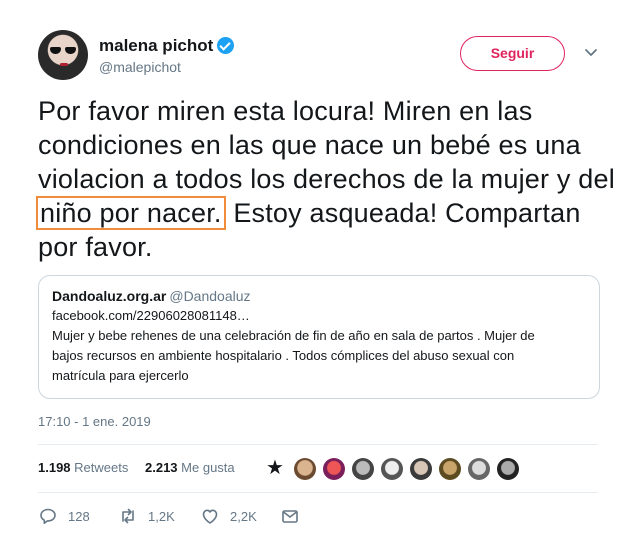 Image resolution: width=636 pixels, height=553 pixels. What do you see at coordinates (323, 55) in the screenshot?
I see `tweet-header: malena pichot @malepichot Seguir` at bounding box center [323, 55].